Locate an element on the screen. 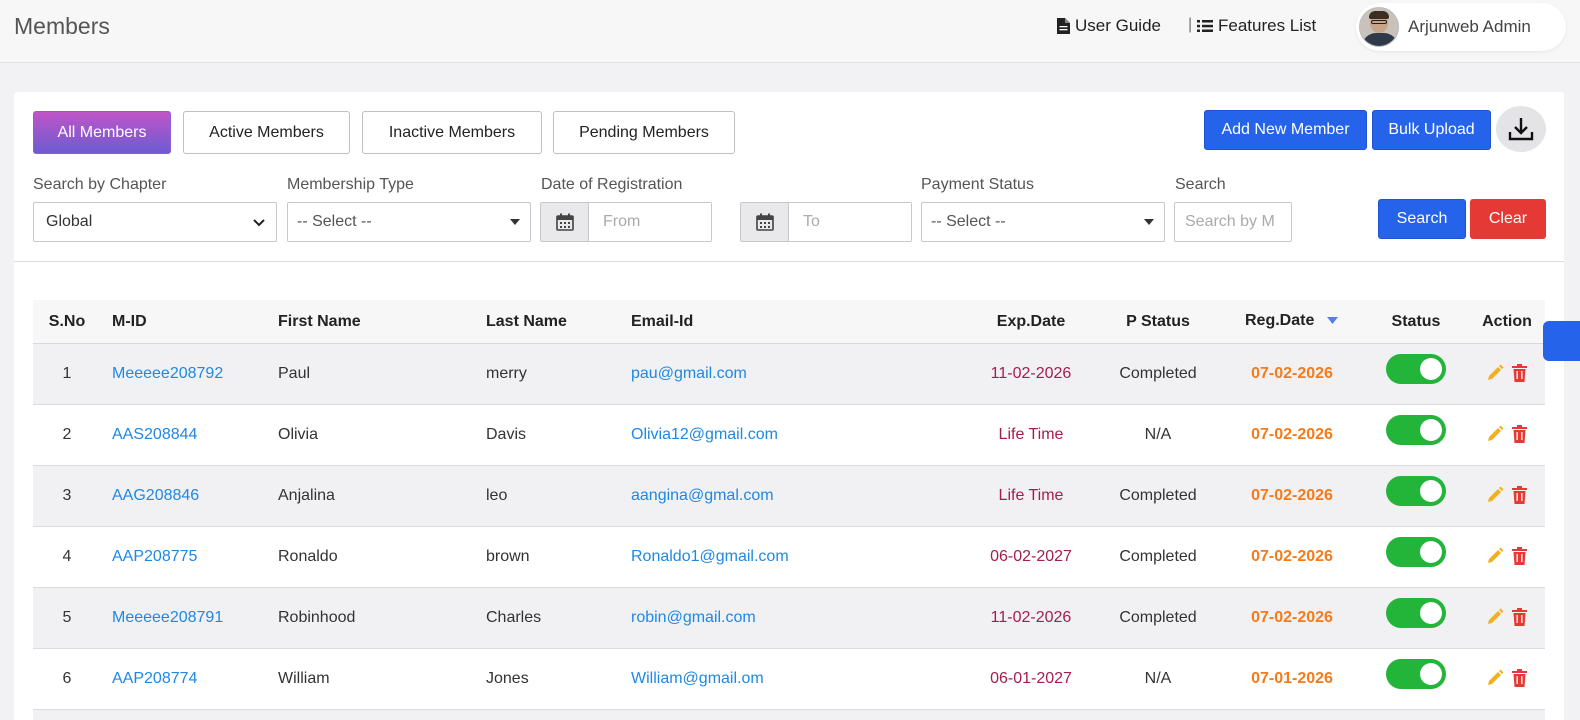 The width and height of the screenshot is (1580, 720). cell-sno: 2 is located at coordinates (67, 434).